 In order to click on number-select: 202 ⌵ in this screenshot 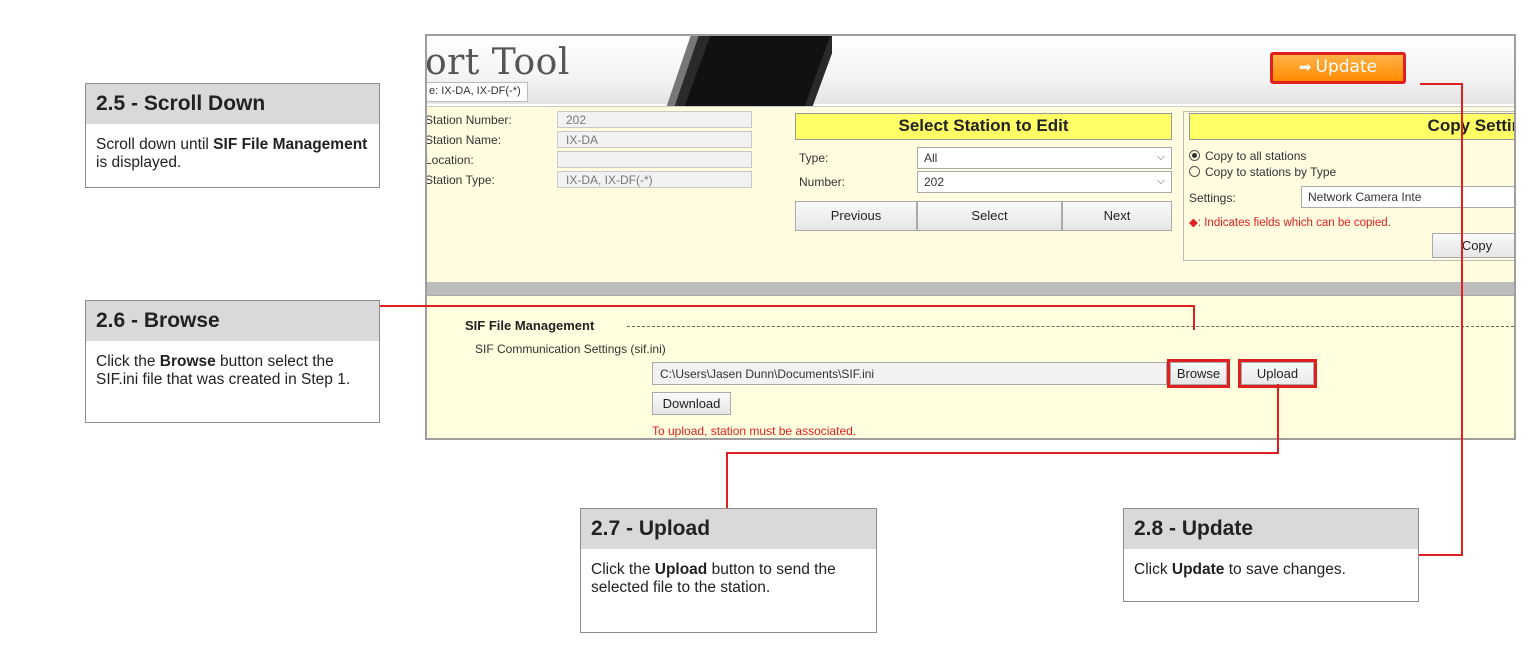, I will do `click(1044, 182)`.